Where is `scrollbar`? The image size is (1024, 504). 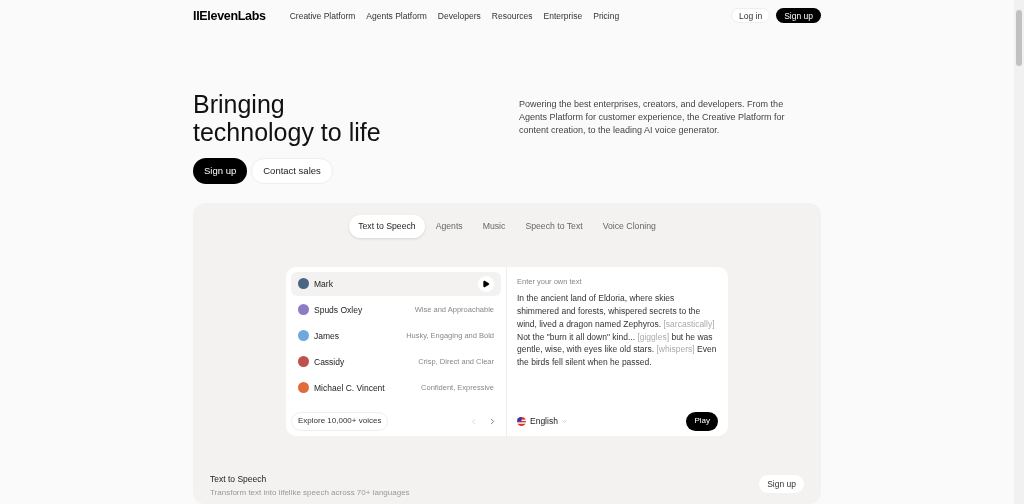
scrollbar is located at coordinates (1019, 252).